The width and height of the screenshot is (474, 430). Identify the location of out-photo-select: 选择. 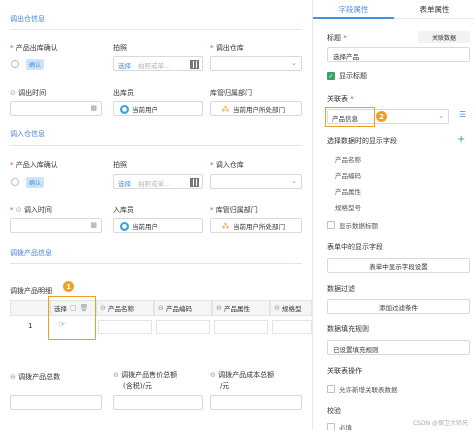
(124, 65).